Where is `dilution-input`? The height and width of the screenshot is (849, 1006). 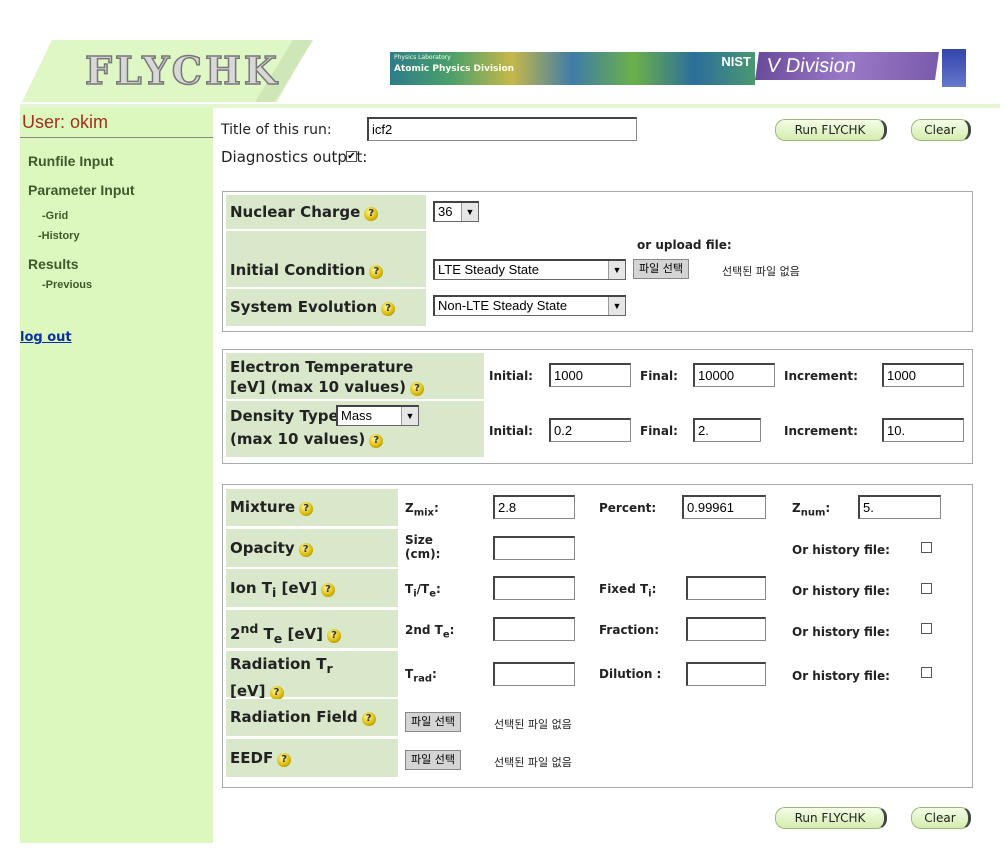
dilution-input is located at coordinates (726, 674).